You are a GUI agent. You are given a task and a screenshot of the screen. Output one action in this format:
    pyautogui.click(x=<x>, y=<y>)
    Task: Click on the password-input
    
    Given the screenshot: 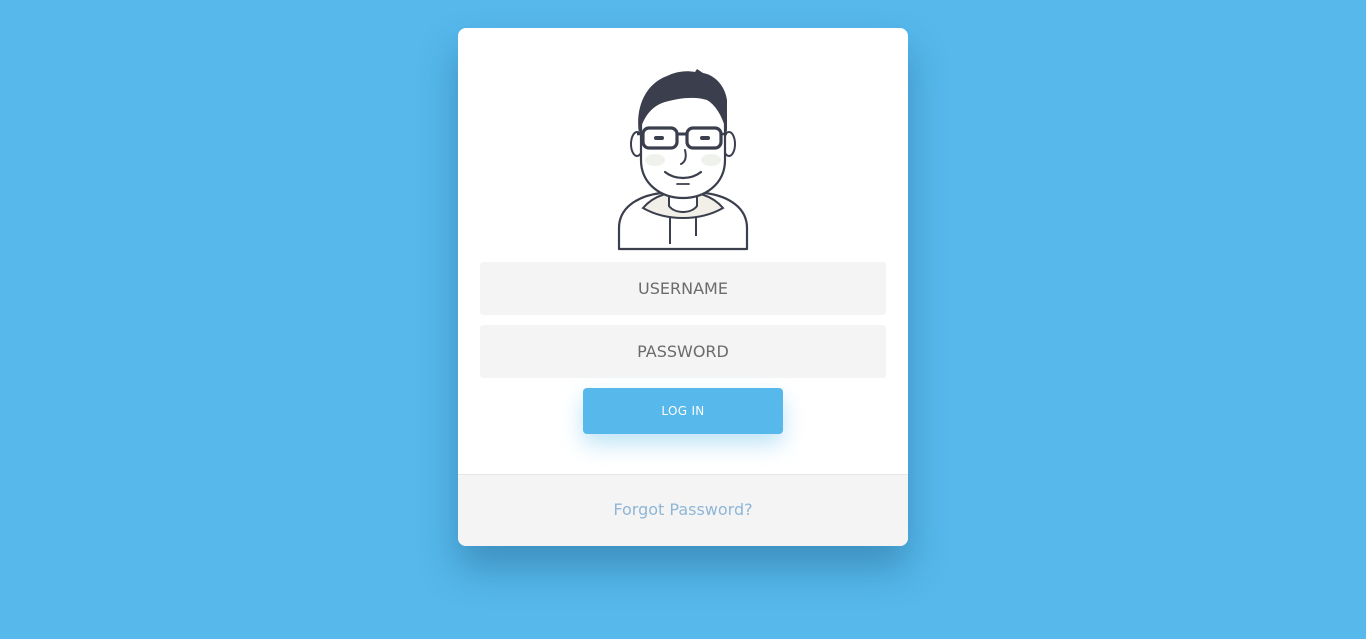 What is the action you would take?
    pyautogui.click(x=683, y=351)
    